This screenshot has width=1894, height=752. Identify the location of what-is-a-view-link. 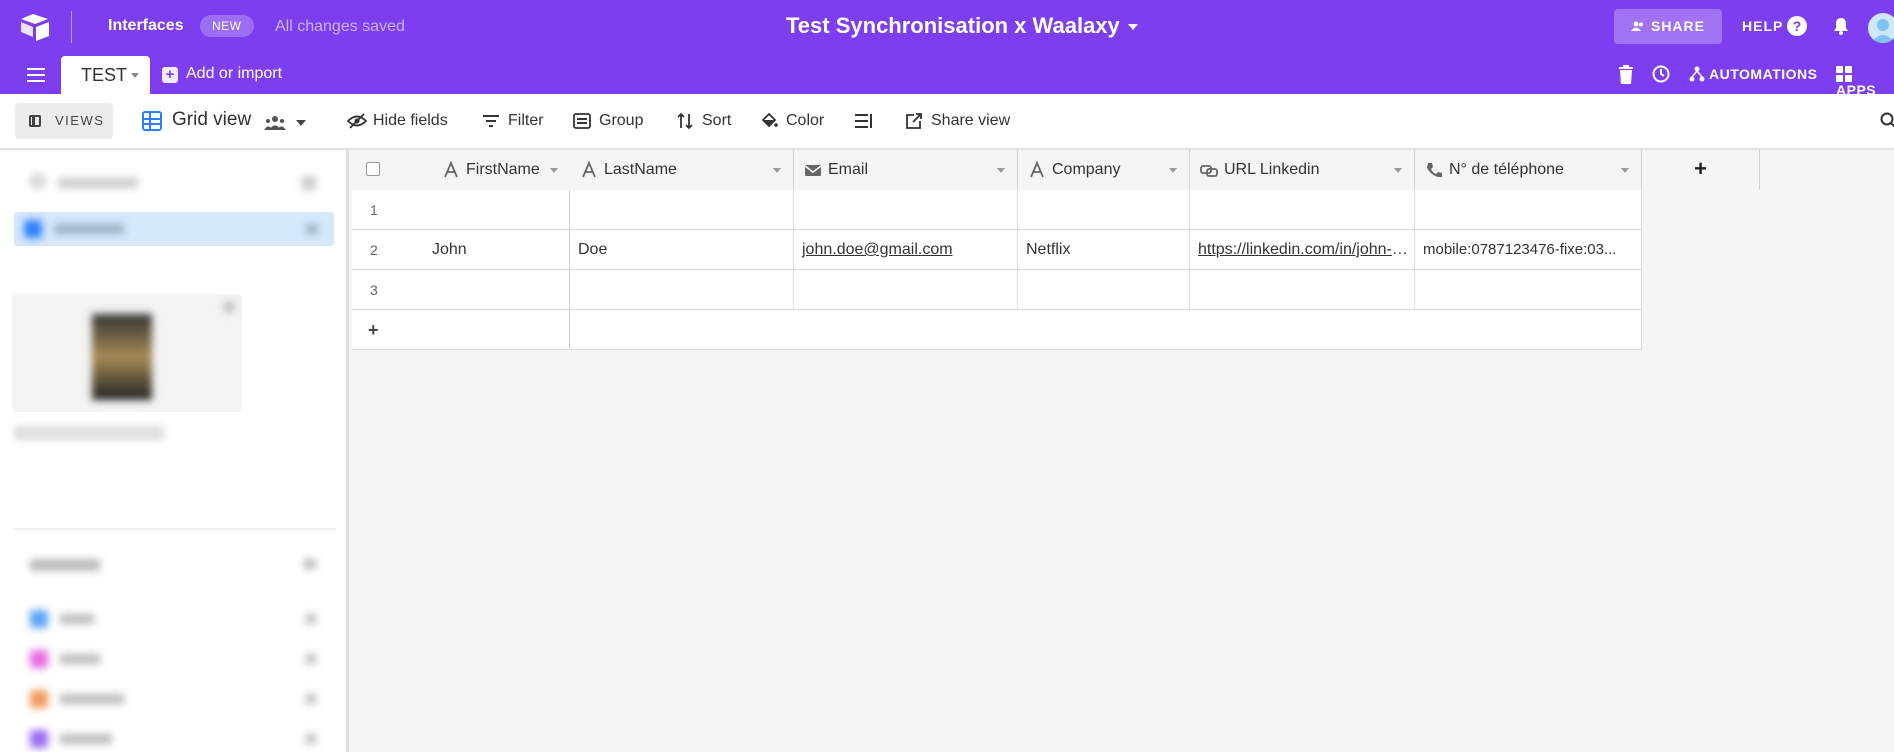
(89, 433).